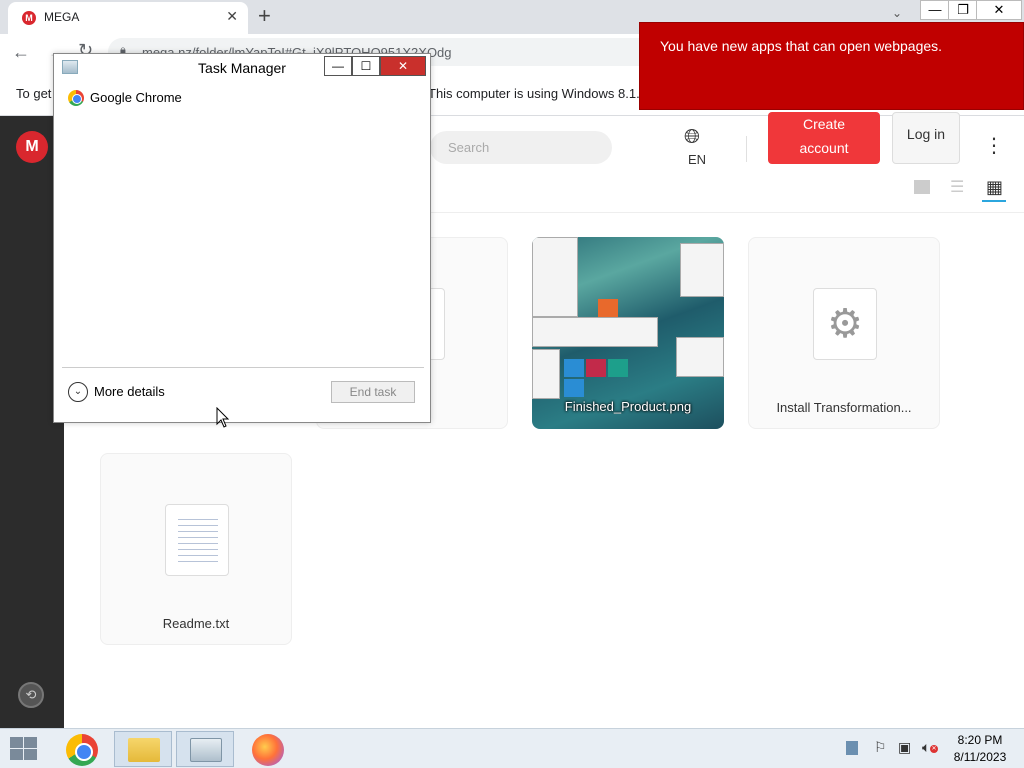  What do you see at coordinates (31, 695) in the screenshot?
I see `sync-icon: ⟲` at bounding box center [31, 695].